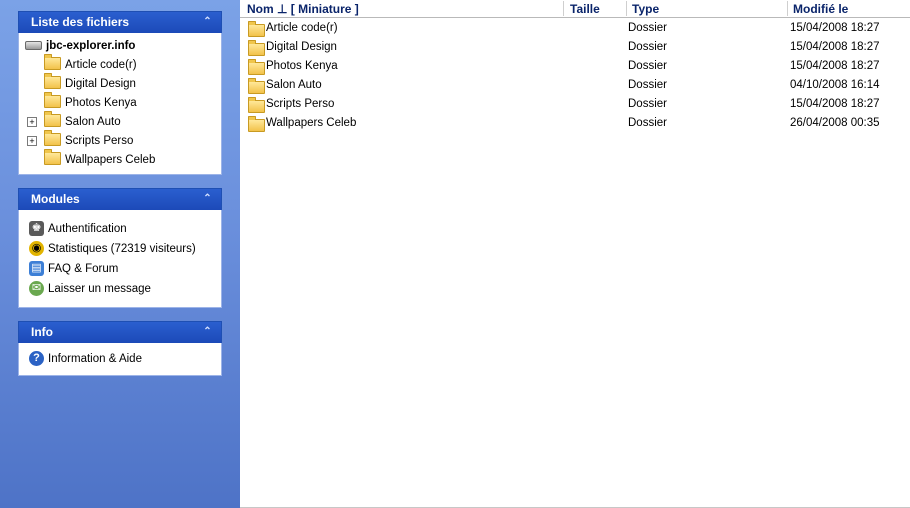  What do you see at coordinates (91, 46) in the screenshot?
I see `tree-root-label: jbc-explorer.info` at bounding box center [91, 46].